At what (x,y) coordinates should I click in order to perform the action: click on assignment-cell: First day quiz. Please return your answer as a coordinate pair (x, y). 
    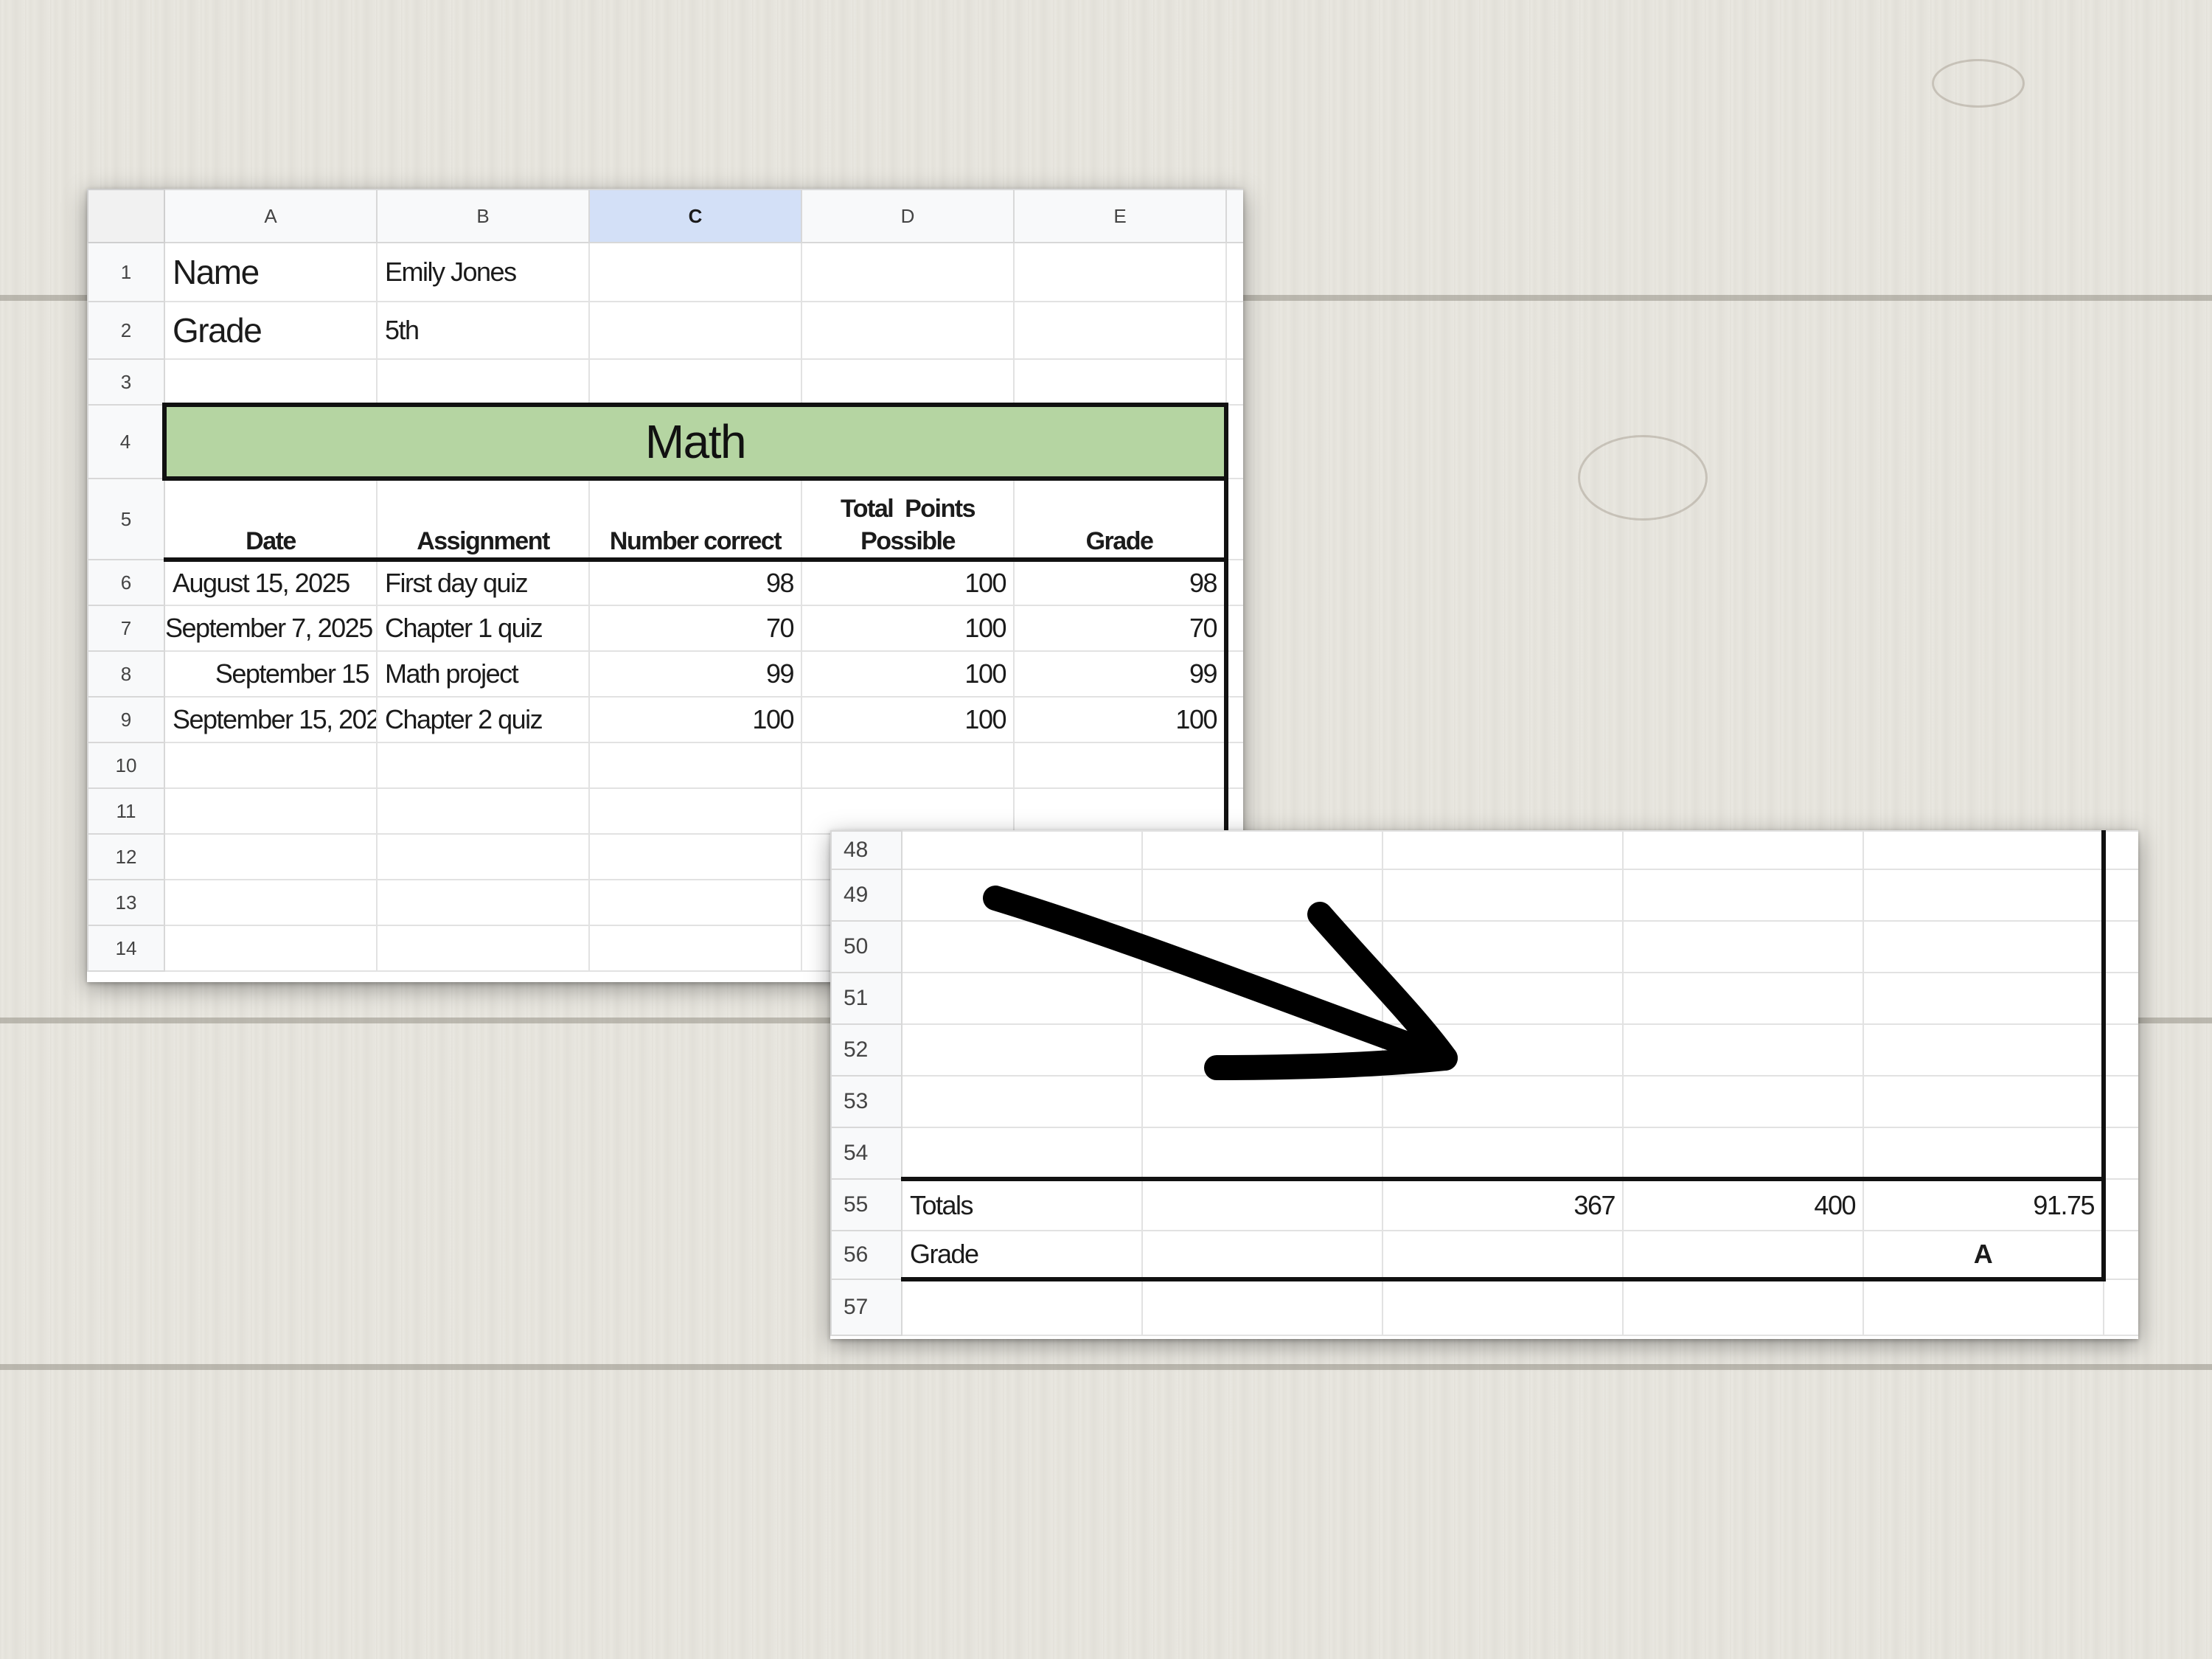
    Looking at the image, I should click on (483, 582).